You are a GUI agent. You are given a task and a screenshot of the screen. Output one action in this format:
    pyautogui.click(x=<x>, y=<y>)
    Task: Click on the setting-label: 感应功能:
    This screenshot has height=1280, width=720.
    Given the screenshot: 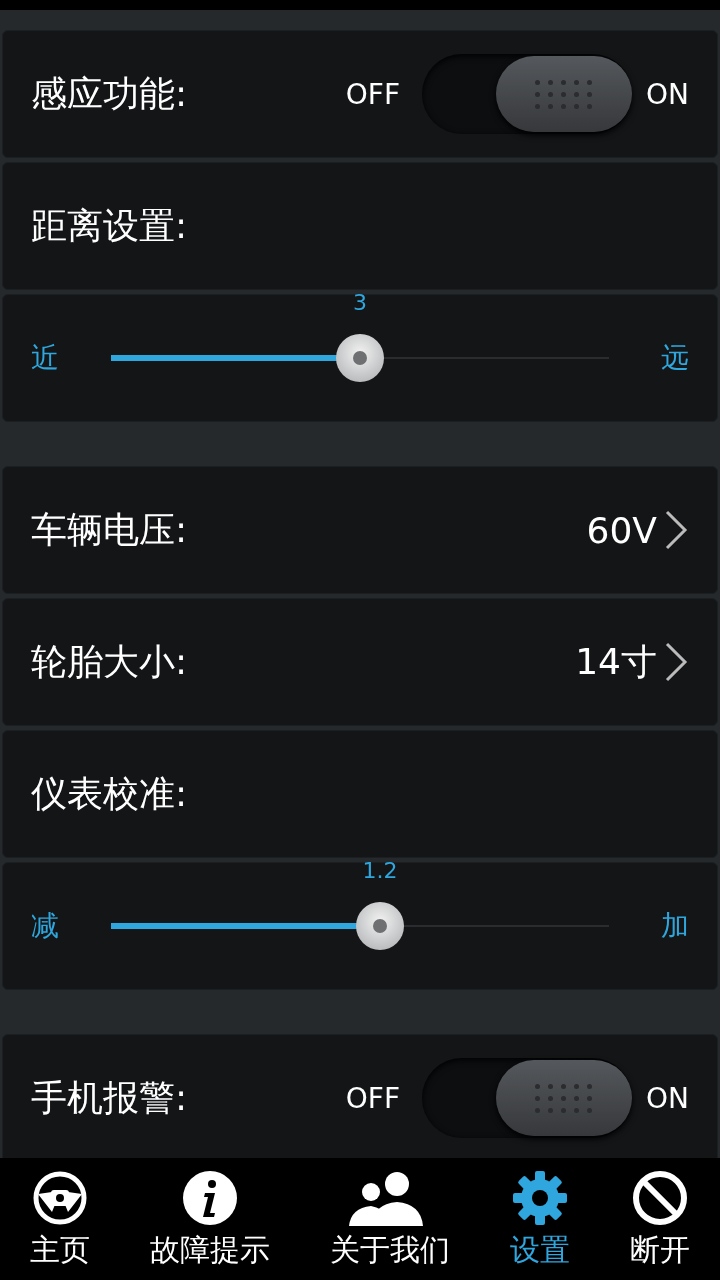 What is the action you would take?
    pyautogui.click(x=110, y=93)
    